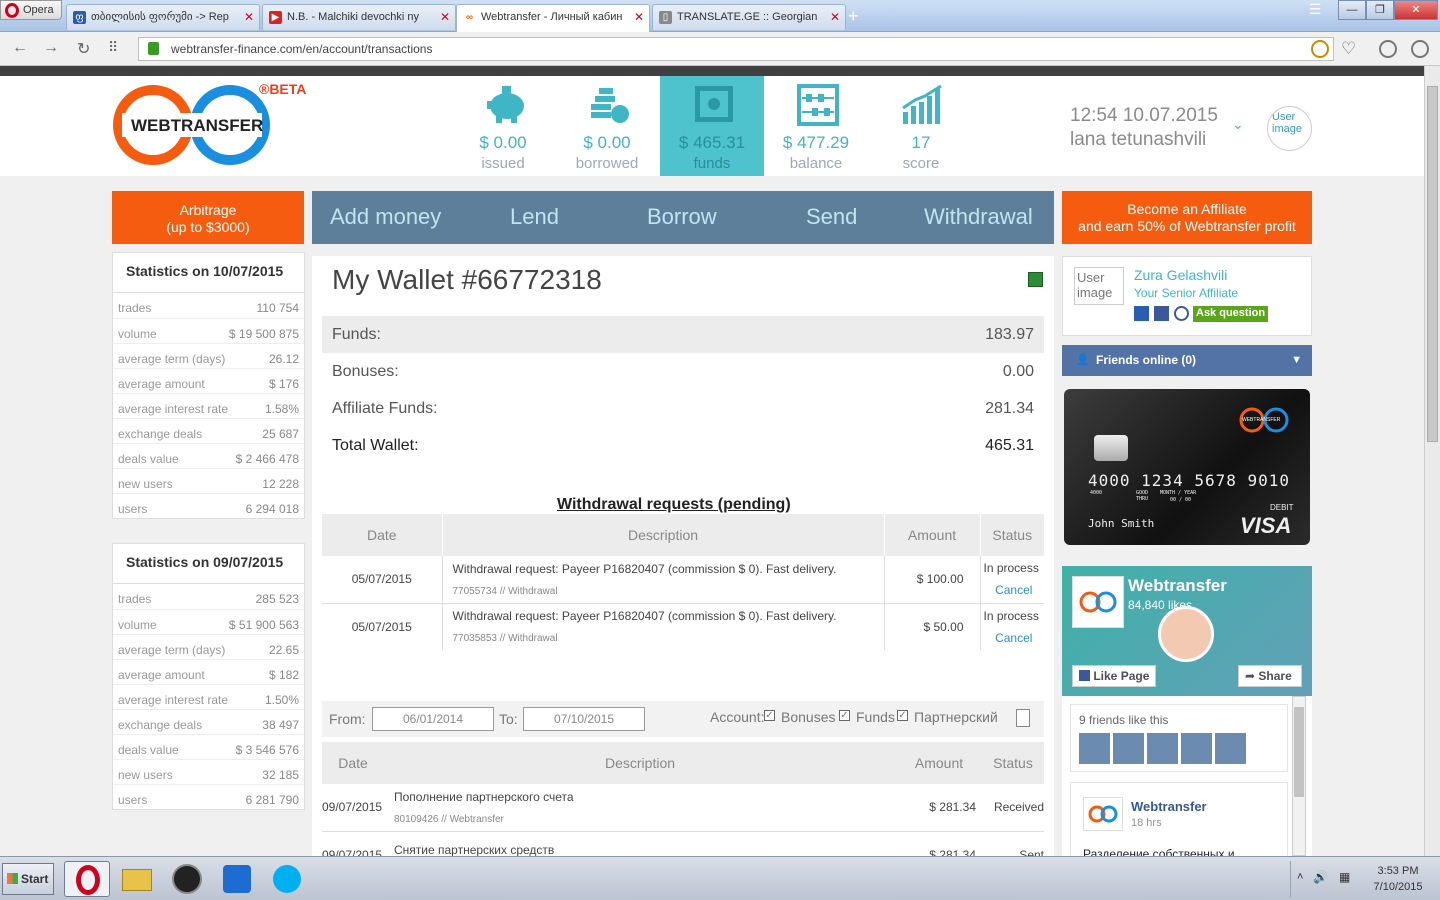  I want to click on new-tab-button: +, so click(853, 16).